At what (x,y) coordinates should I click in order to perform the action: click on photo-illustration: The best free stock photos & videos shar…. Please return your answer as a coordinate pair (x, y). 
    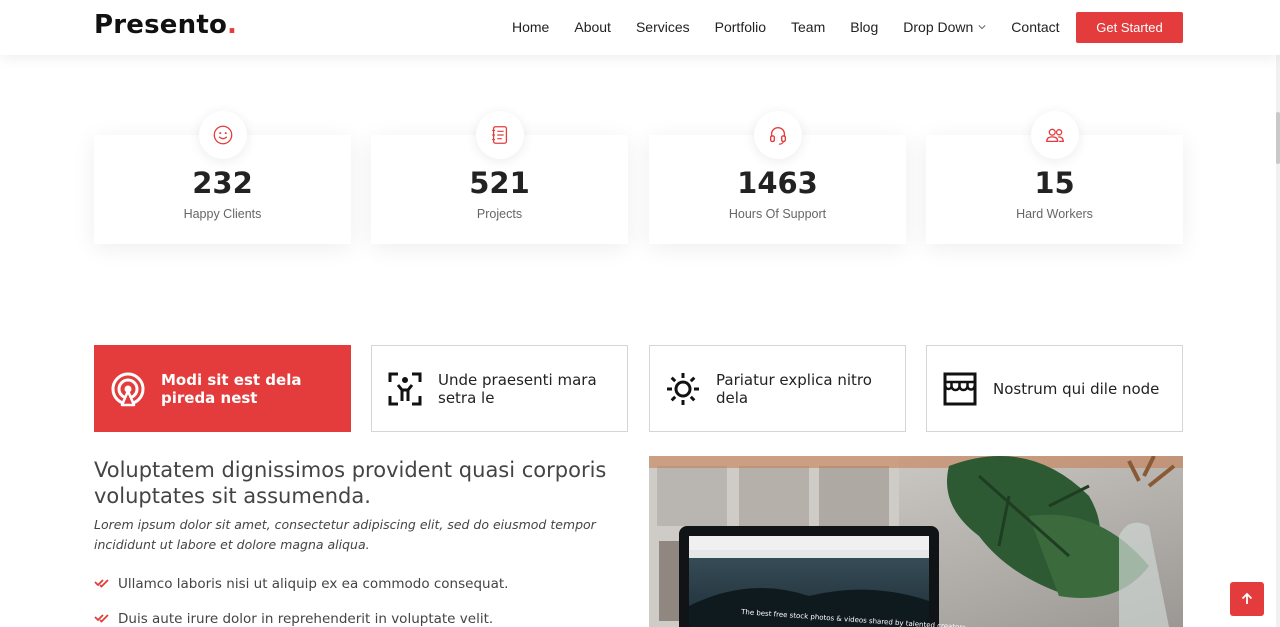
    Looking at the image, I should click on (916, 541).